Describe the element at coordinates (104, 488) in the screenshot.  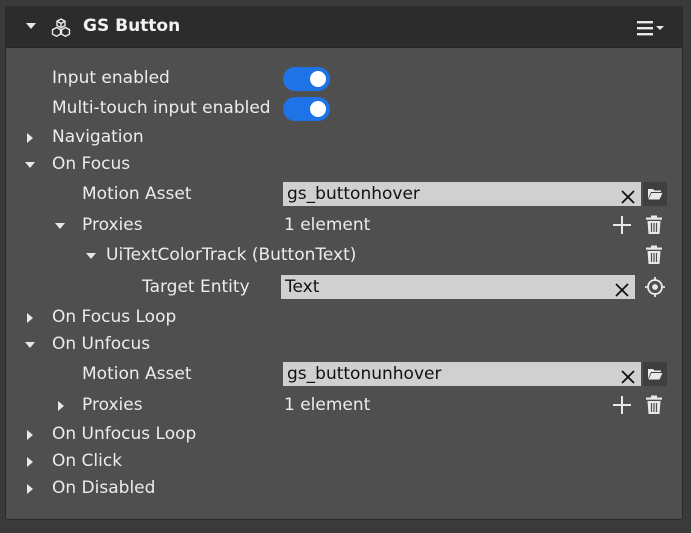
I see `on-disabled-label: On Disabled` at that location.